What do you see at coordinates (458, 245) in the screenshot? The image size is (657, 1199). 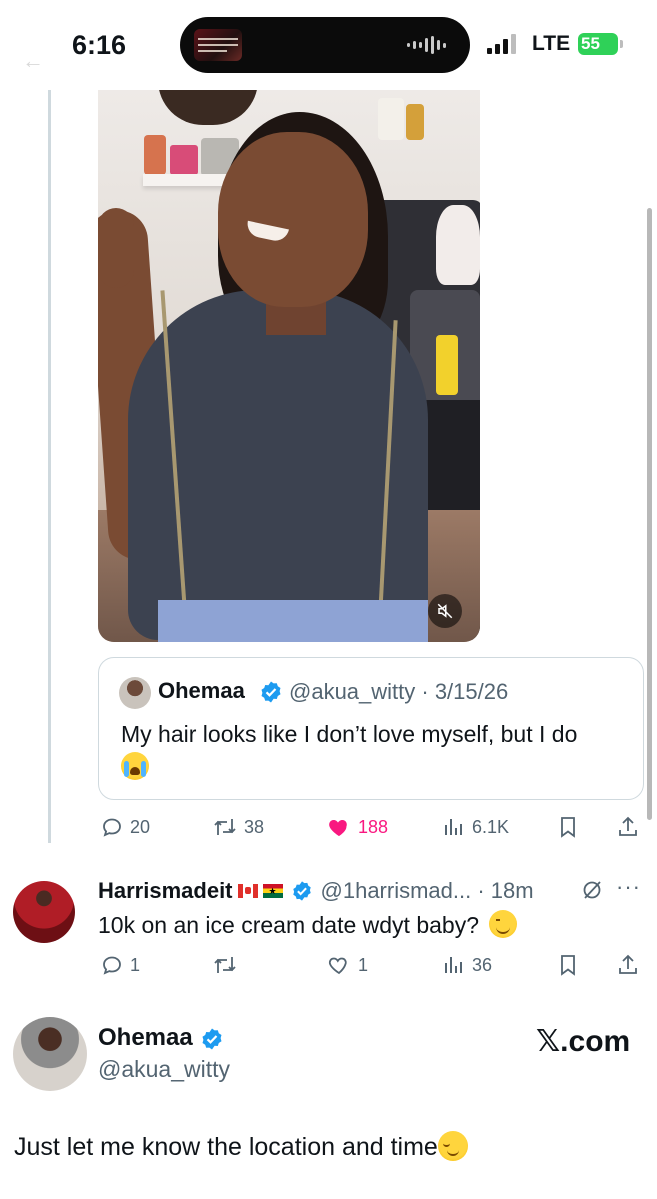 I see `video-mannequin` at bounding box center [458, 245].